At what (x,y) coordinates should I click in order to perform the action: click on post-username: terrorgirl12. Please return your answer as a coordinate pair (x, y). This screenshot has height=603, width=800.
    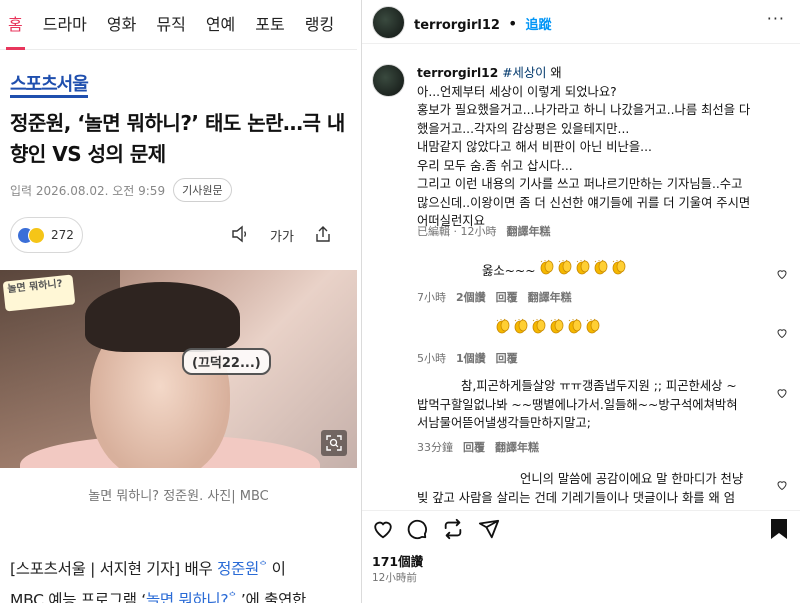
    Looking at the image, I should click on (457, 25).